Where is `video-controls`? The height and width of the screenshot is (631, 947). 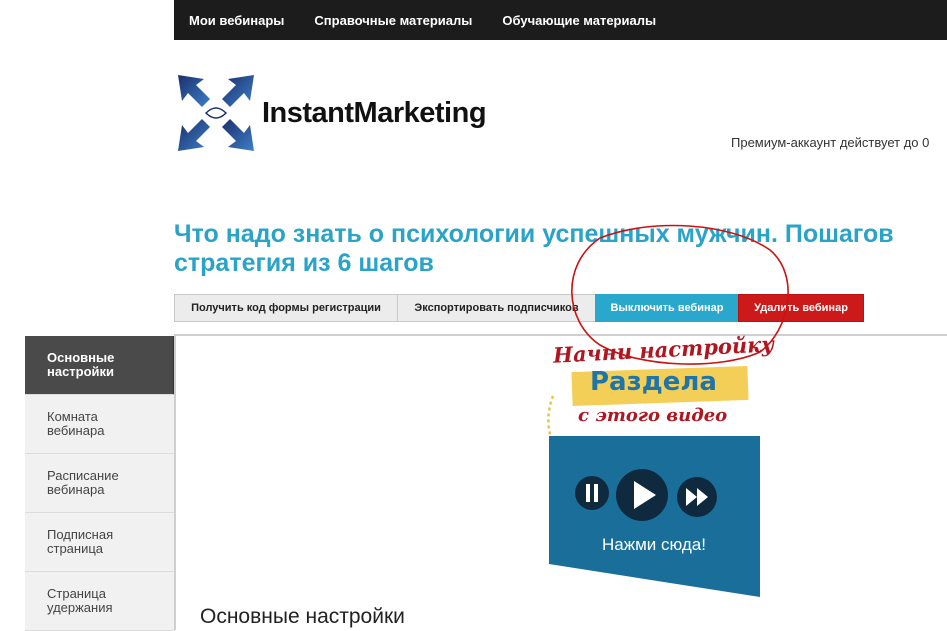
video-controls is located at coordinates (646, 495).